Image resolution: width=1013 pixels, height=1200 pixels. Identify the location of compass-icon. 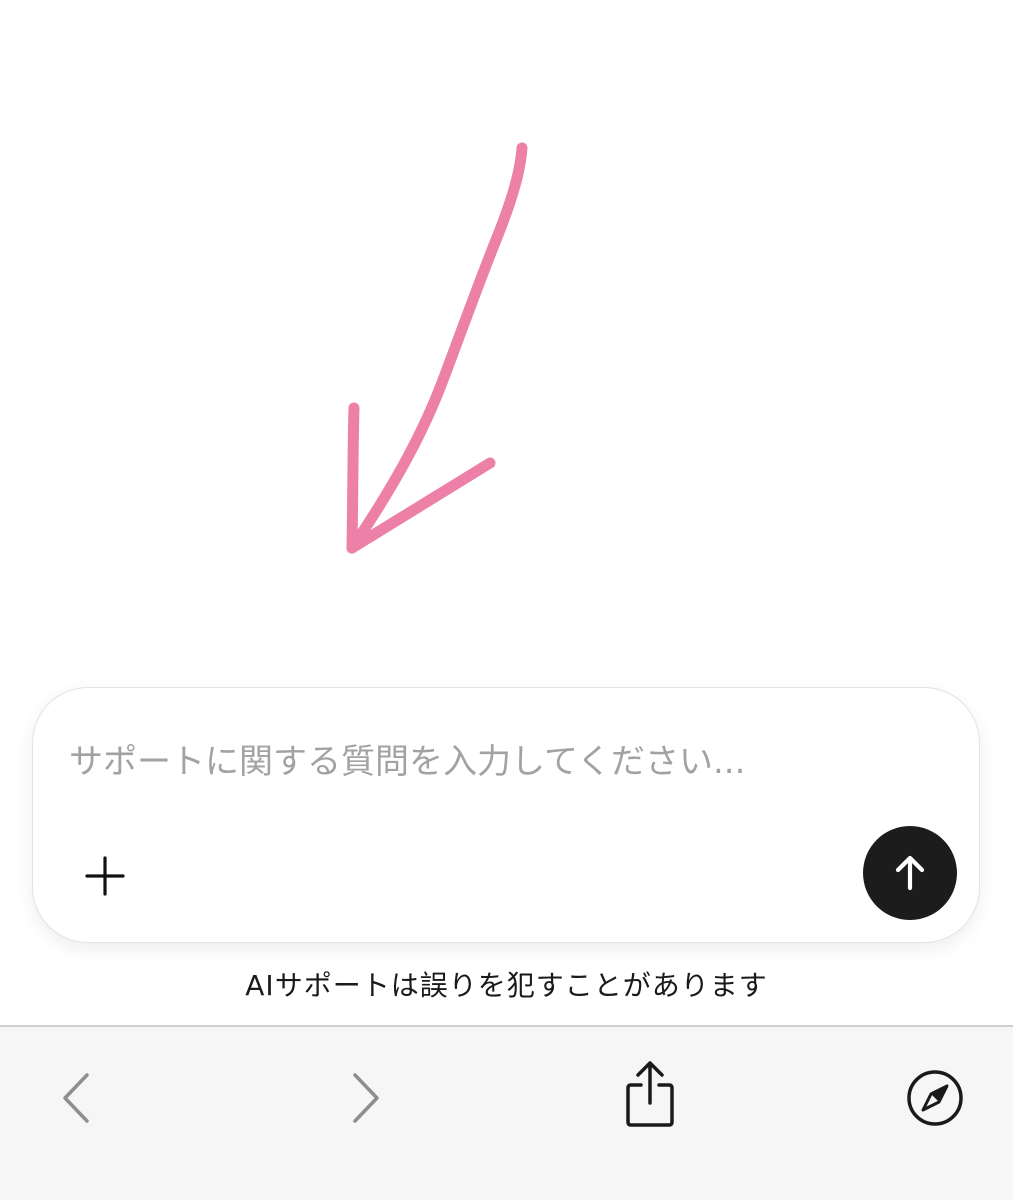
(935, 1098).